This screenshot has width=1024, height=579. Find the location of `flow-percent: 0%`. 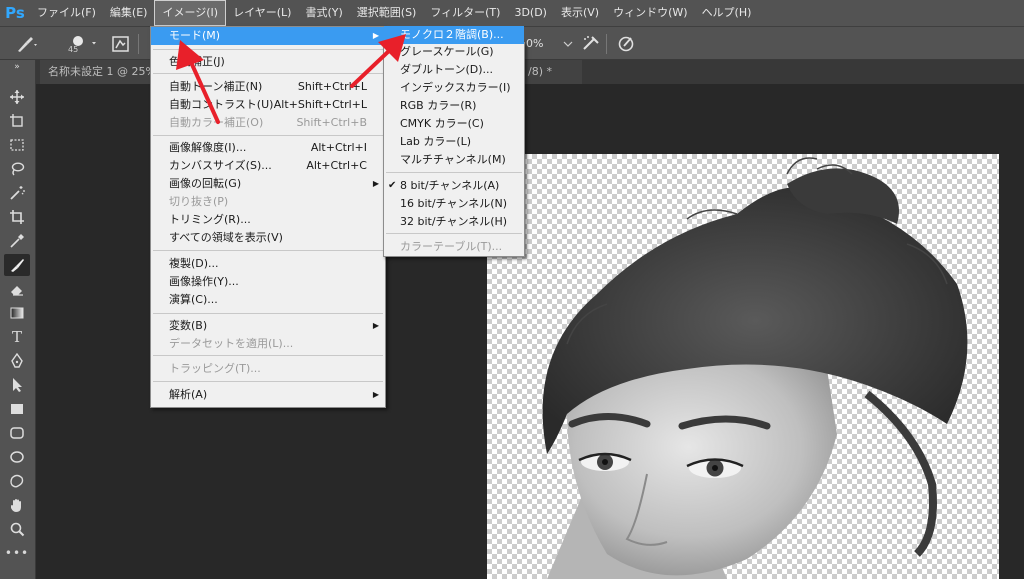

flow-percent: 0% is located at coordinates (534, 43).